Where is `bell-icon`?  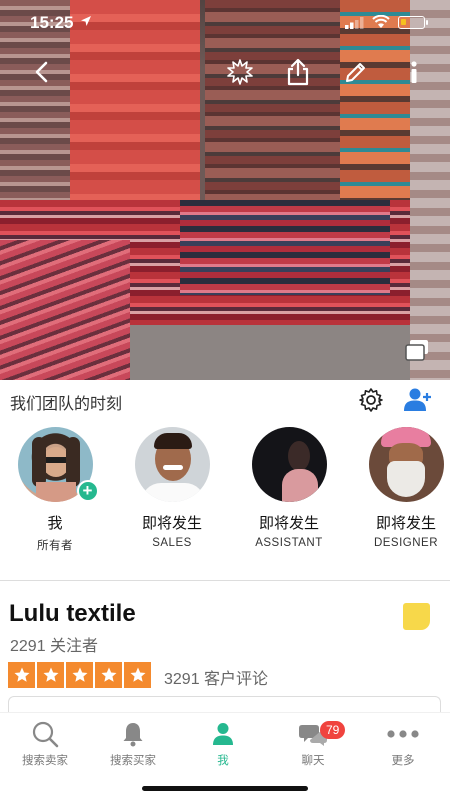 bell-icon is located at coordinates (133, 735).